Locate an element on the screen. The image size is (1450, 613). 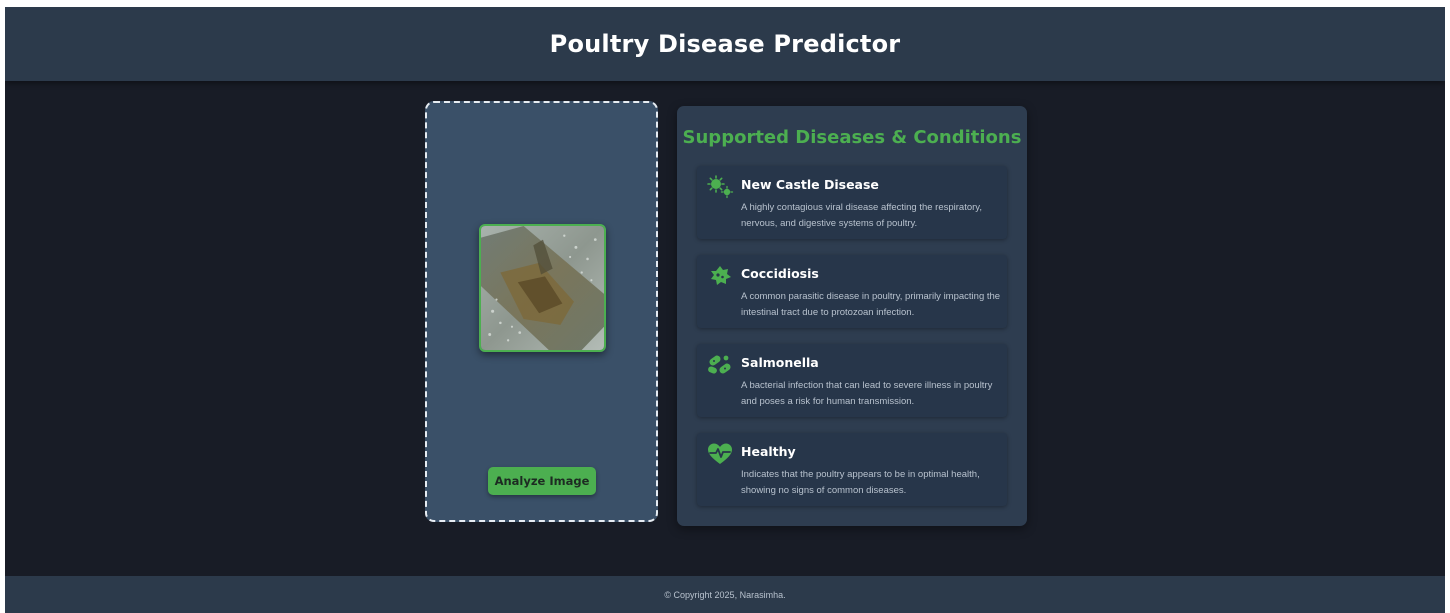
app-header: Poultry Disease Predictor is located at coordinates (725, 44).